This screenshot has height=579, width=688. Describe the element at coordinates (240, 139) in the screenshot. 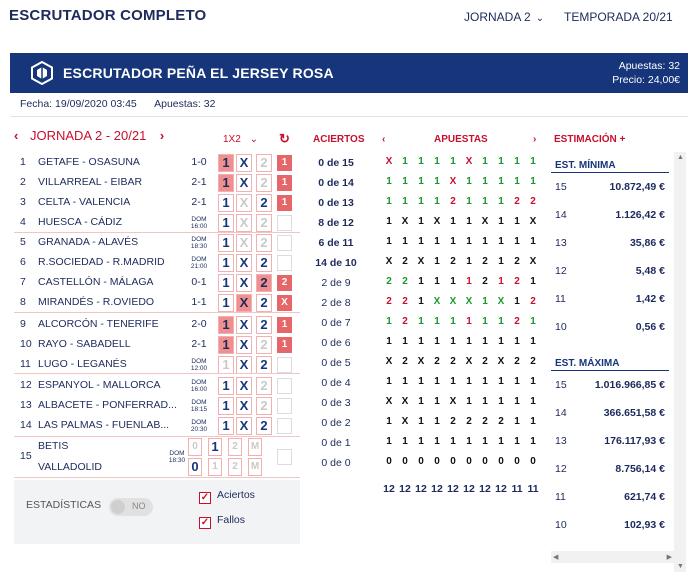

I see `col-1x2-header: 1X2 ⌄` at that location.